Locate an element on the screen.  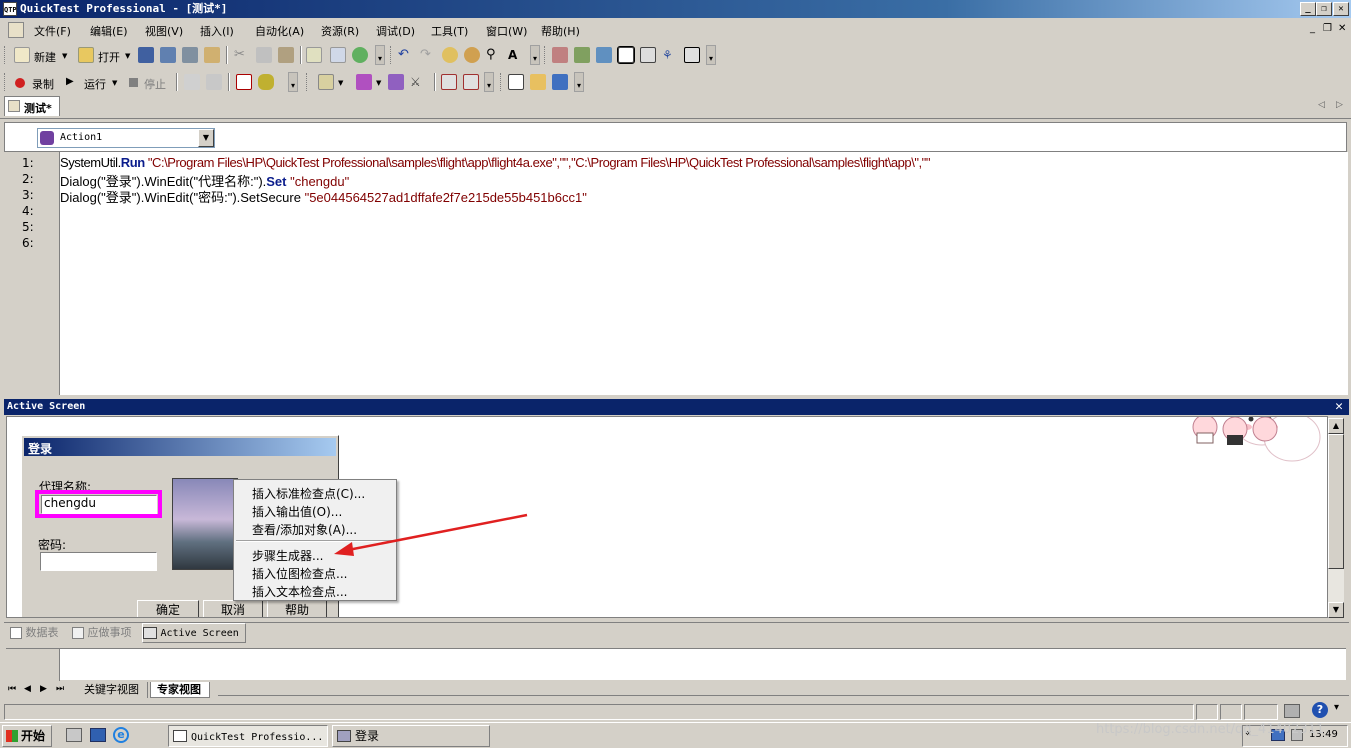
menu-file: 文件(F) is located at coordinates (52, 31).